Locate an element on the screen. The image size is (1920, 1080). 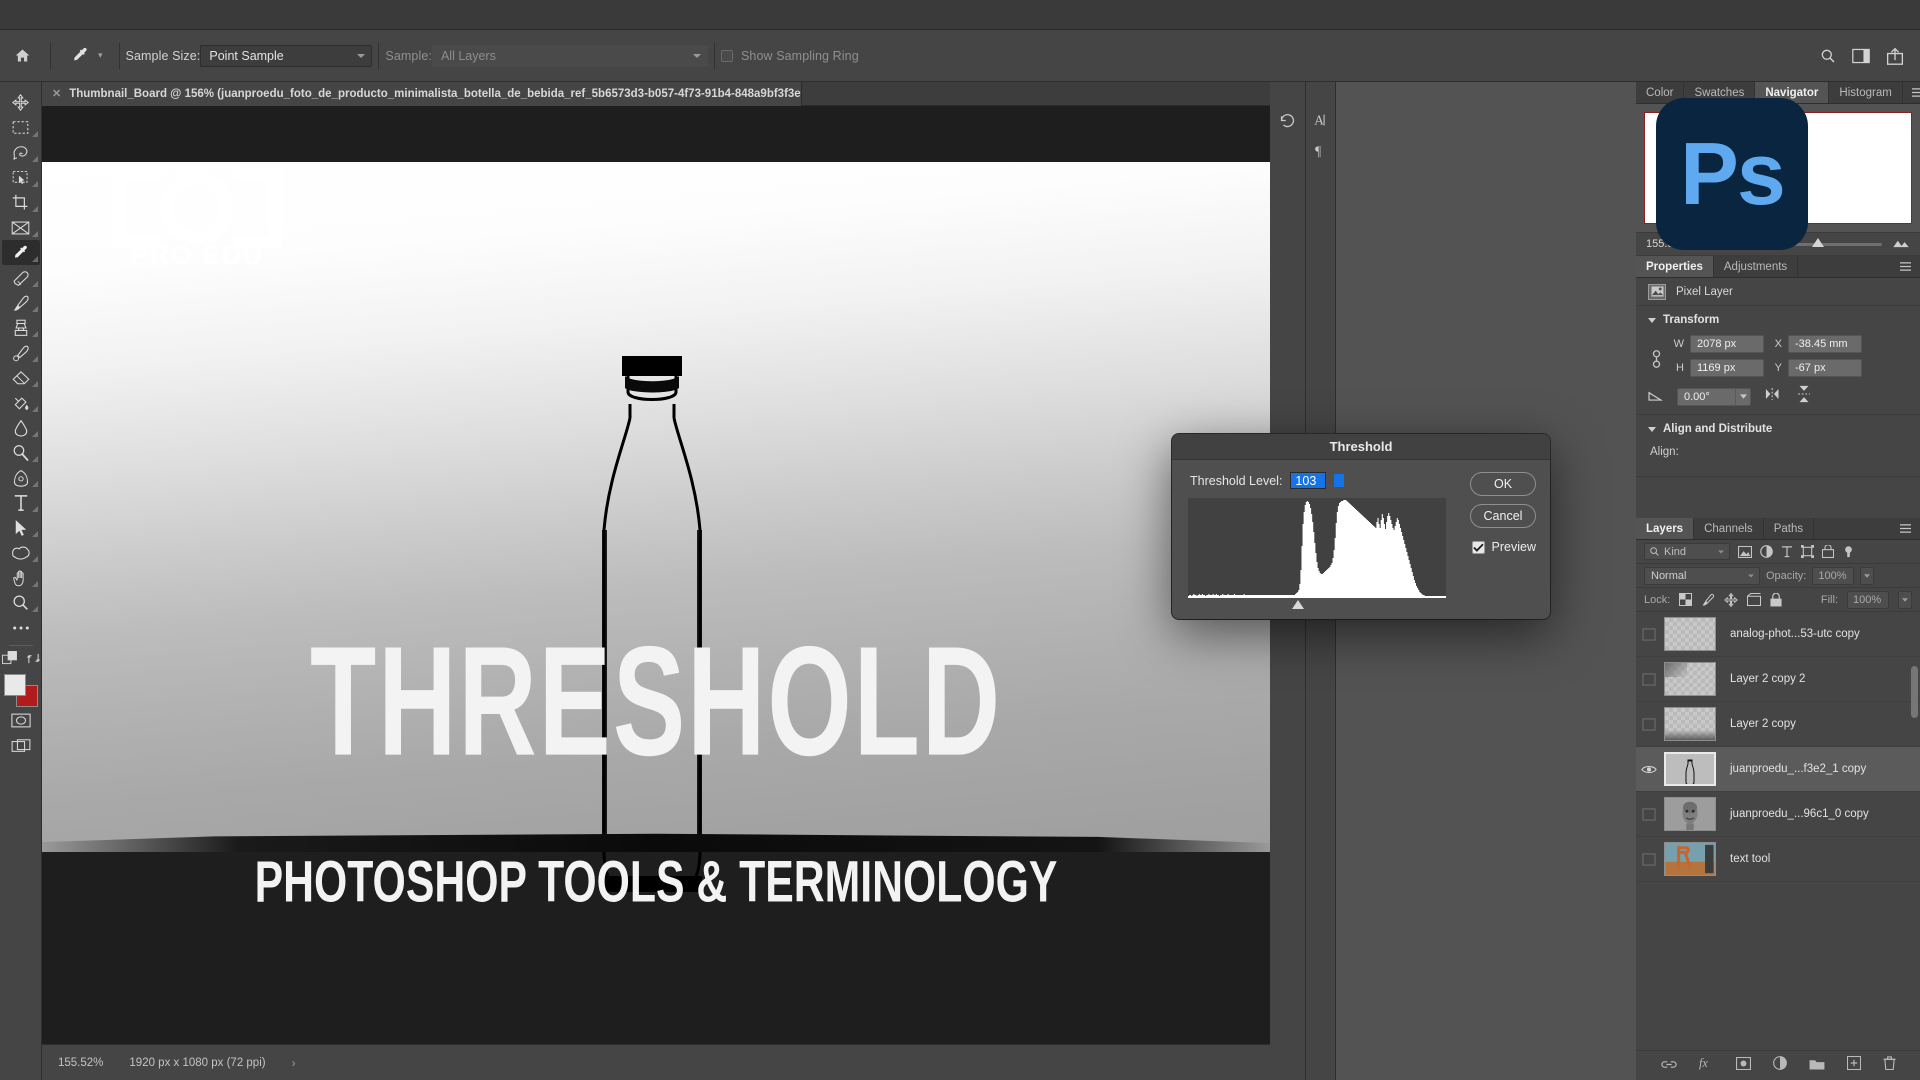
sample-size-select: Point Sample is located at coordinates (286, 55).